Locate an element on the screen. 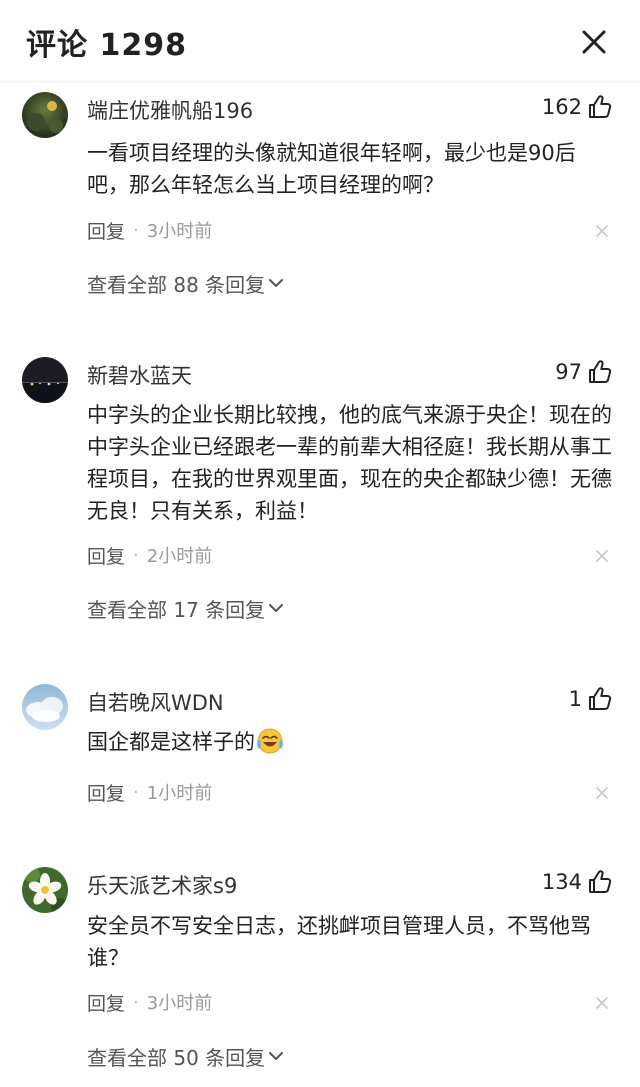  like-count: 162 is located at coordinates (561, 107).